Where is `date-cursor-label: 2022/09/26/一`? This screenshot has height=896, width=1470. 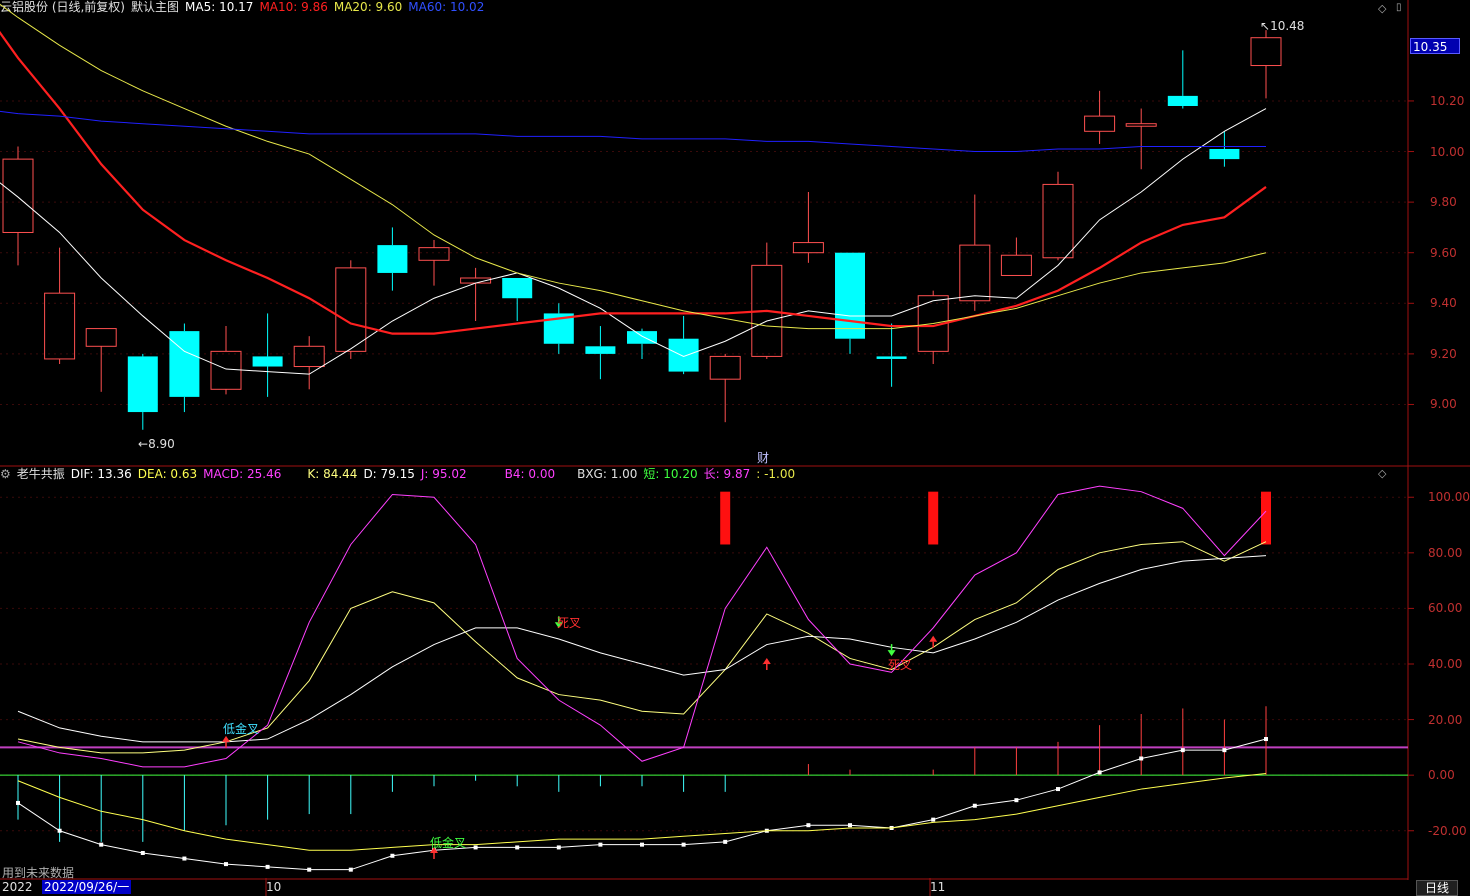
date-cursor-label: 2022/09/26/一 is located at coordinates (87, 887).